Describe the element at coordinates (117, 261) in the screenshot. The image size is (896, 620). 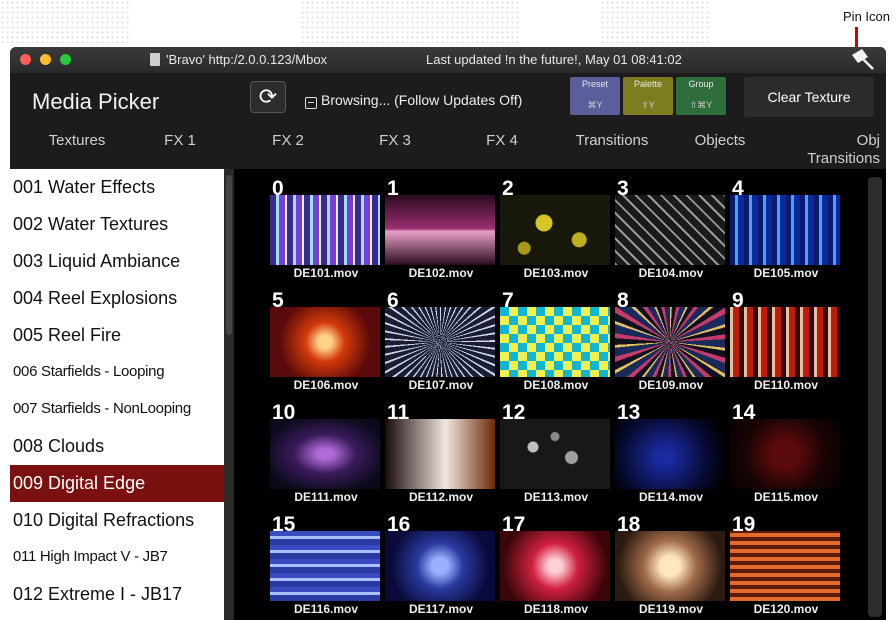
I see `category-item: 003 Liquid Ambiance` at that location.